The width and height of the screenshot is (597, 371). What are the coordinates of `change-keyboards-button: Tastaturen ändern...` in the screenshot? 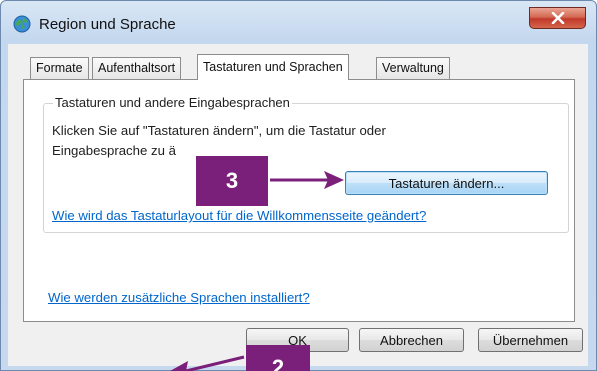 It's located at (446, 183).